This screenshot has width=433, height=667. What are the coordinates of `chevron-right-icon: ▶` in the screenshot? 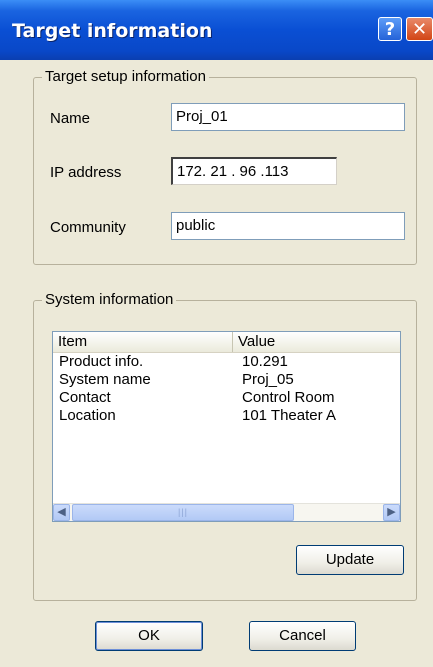 It's located at (391, 512).